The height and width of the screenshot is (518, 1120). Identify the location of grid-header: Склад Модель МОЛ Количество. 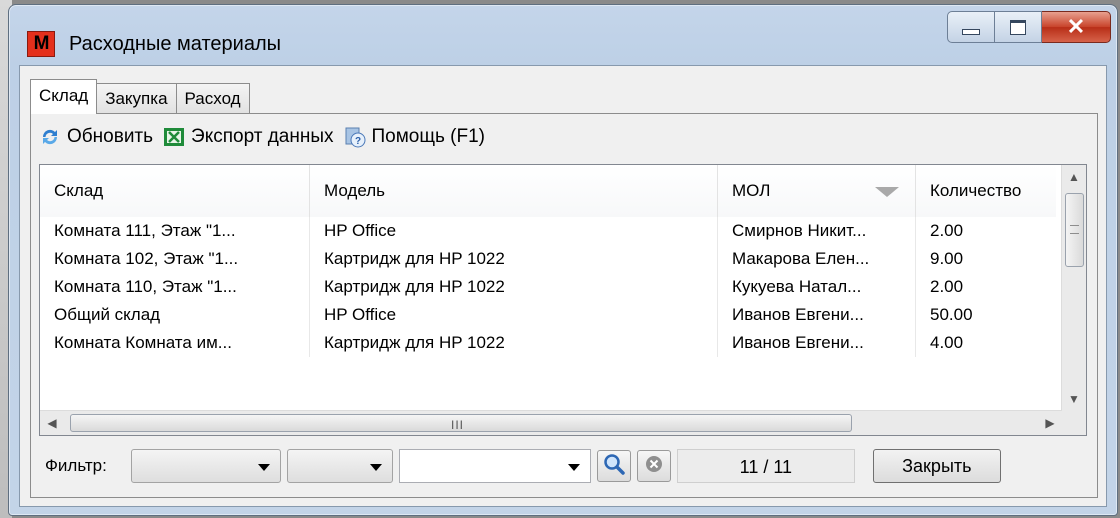
(548, 191).